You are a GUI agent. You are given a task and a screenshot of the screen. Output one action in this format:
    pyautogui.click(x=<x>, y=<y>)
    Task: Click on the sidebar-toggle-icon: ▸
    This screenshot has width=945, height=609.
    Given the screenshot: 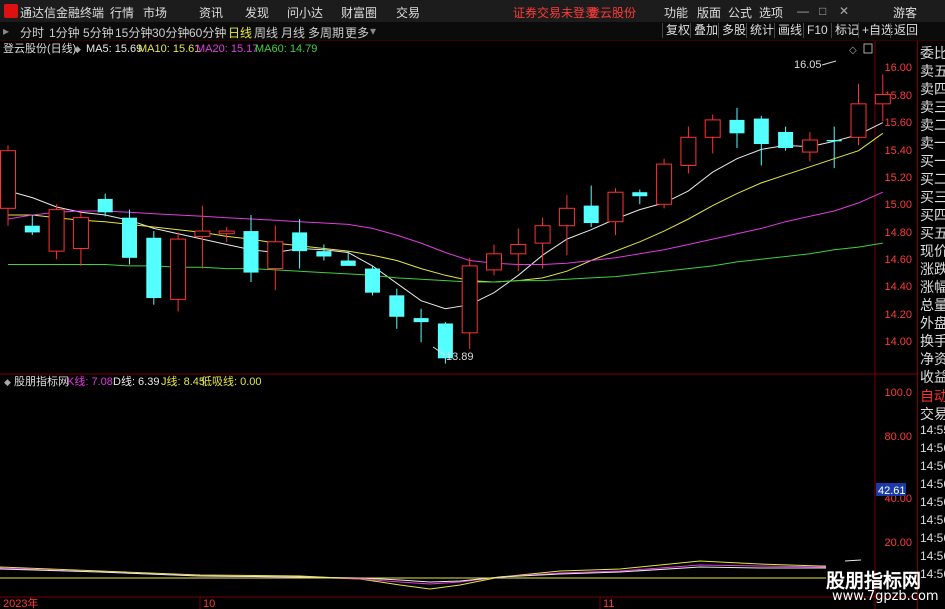 What is the action you would take?
    pyautogui.click(x=6, y=31)
    